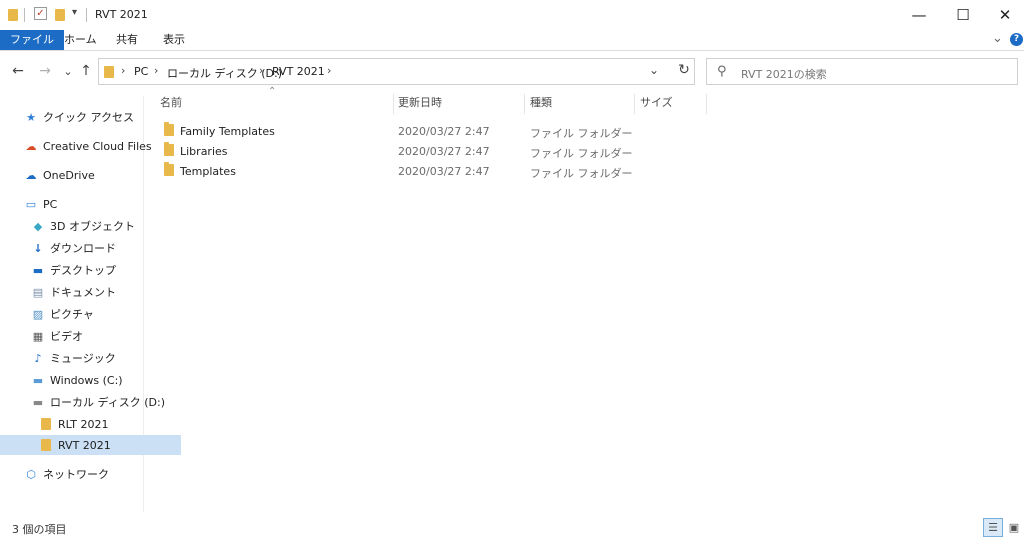 The width and height of the screenshot is (1024, 539). I want to click on sidebar-item-onedrive: ☁ OneDrive, so click(83, 175).